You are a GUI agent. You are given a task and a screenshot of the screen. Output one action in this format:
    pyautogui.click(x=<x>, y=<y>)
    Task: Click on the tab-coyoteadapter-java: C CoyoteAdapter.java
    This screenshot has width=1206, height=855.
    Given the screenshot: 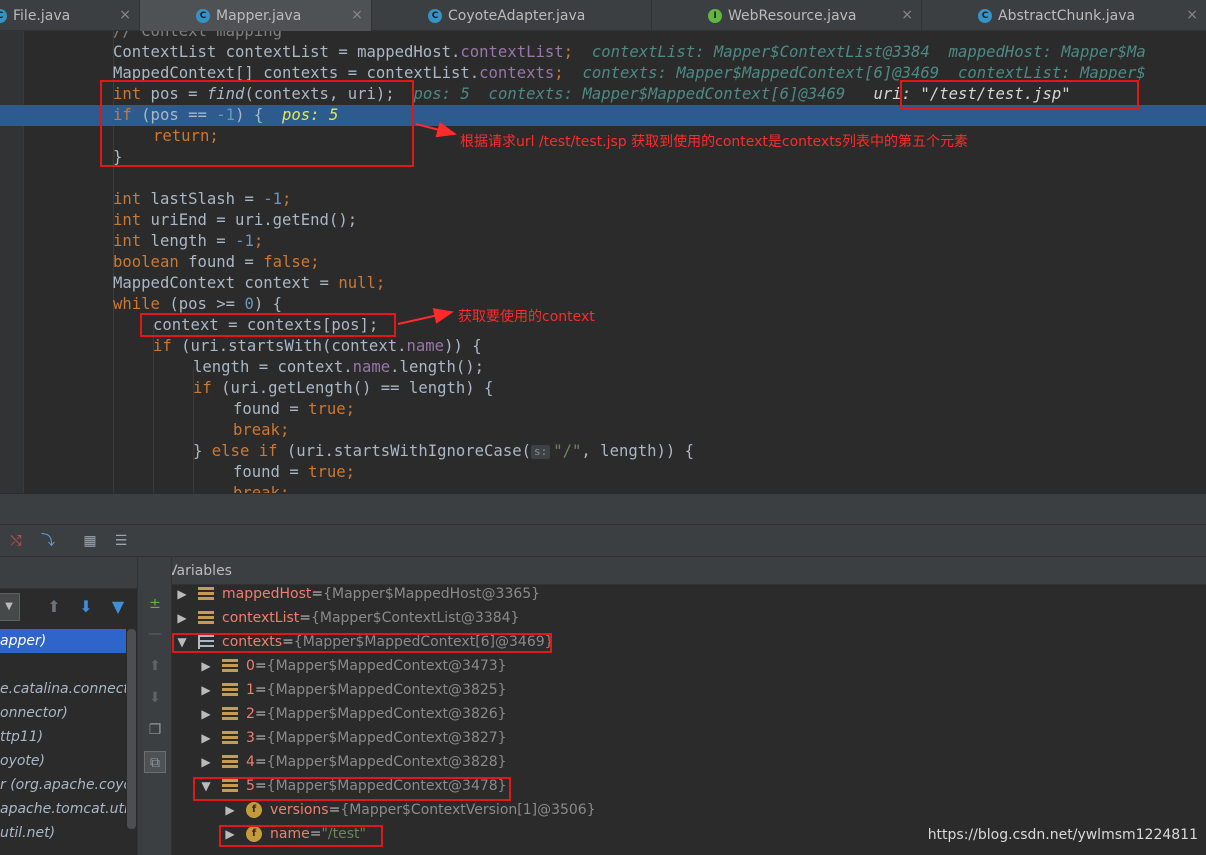 What is the action you would take?
    pyautogui.click(x=512, y=15)
    